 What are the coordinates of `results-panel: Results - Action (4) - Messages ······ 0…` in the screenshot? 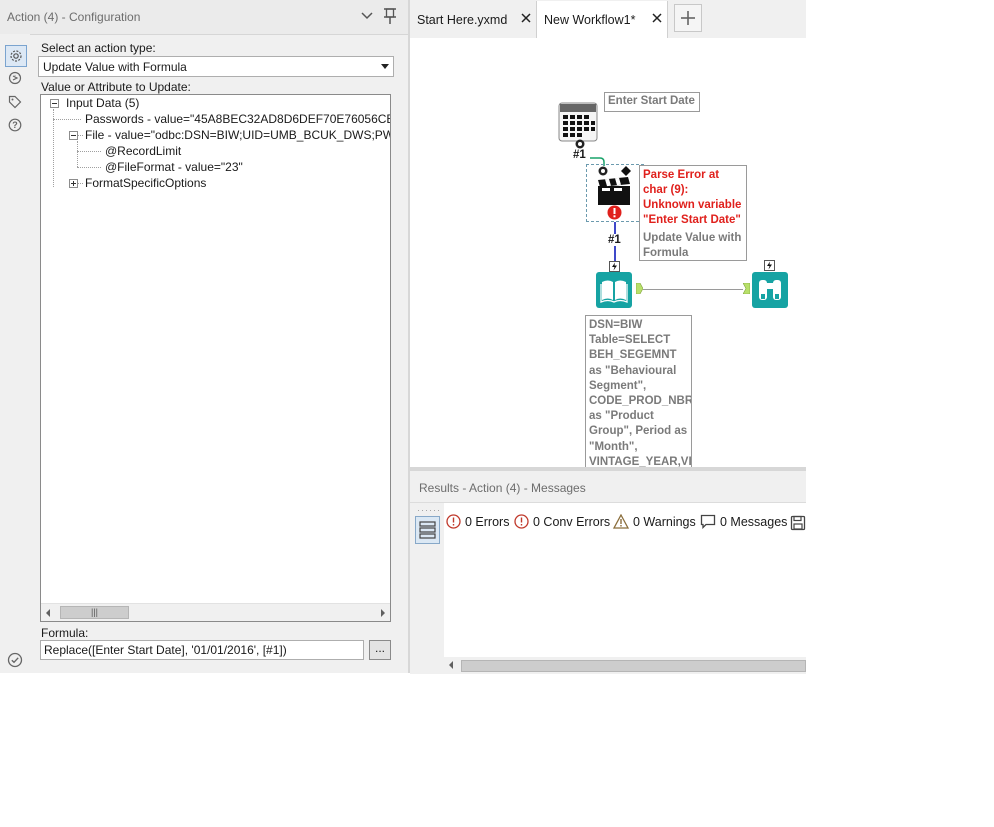 It's located at (608, 572).